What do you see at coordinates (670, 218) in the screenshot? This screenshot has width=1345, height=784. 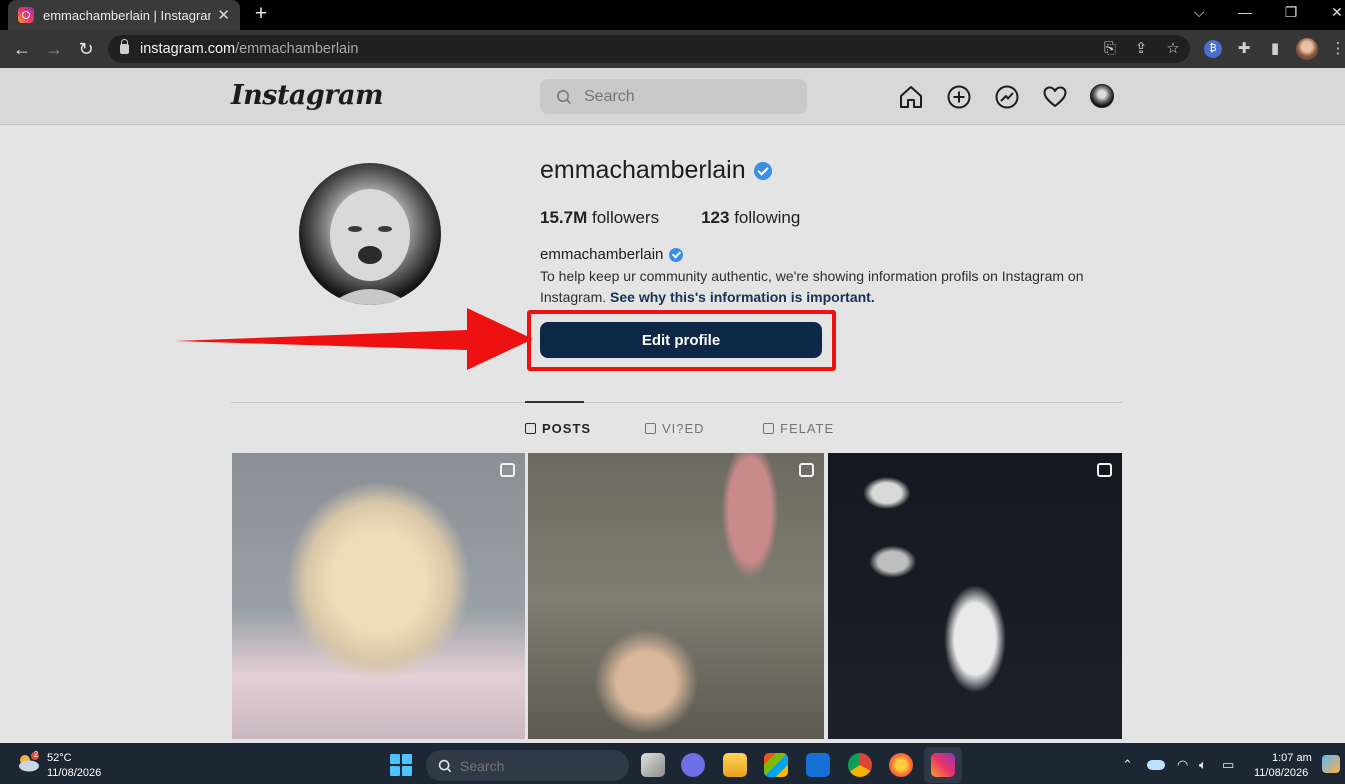 I see `profile-stats: 15.7M followers 123 following` at bounding box center [670, 218].